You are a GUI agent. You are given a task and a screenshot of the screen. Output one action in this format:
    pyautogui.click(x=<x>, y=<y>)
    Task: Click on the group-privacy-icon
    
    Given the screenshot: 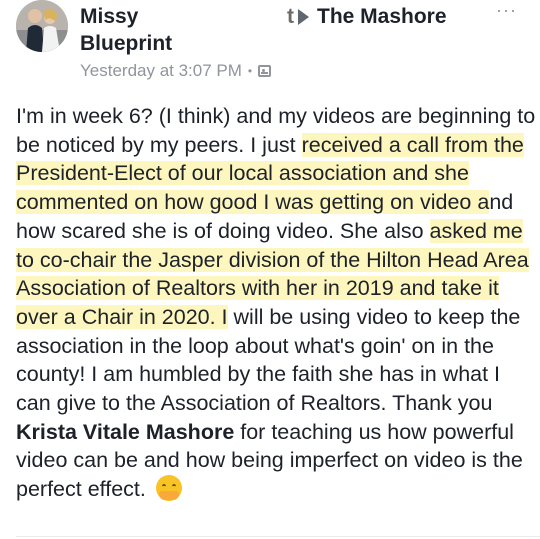 What is the action you would take?
    pyautogui.click(x=265, y=71)
    